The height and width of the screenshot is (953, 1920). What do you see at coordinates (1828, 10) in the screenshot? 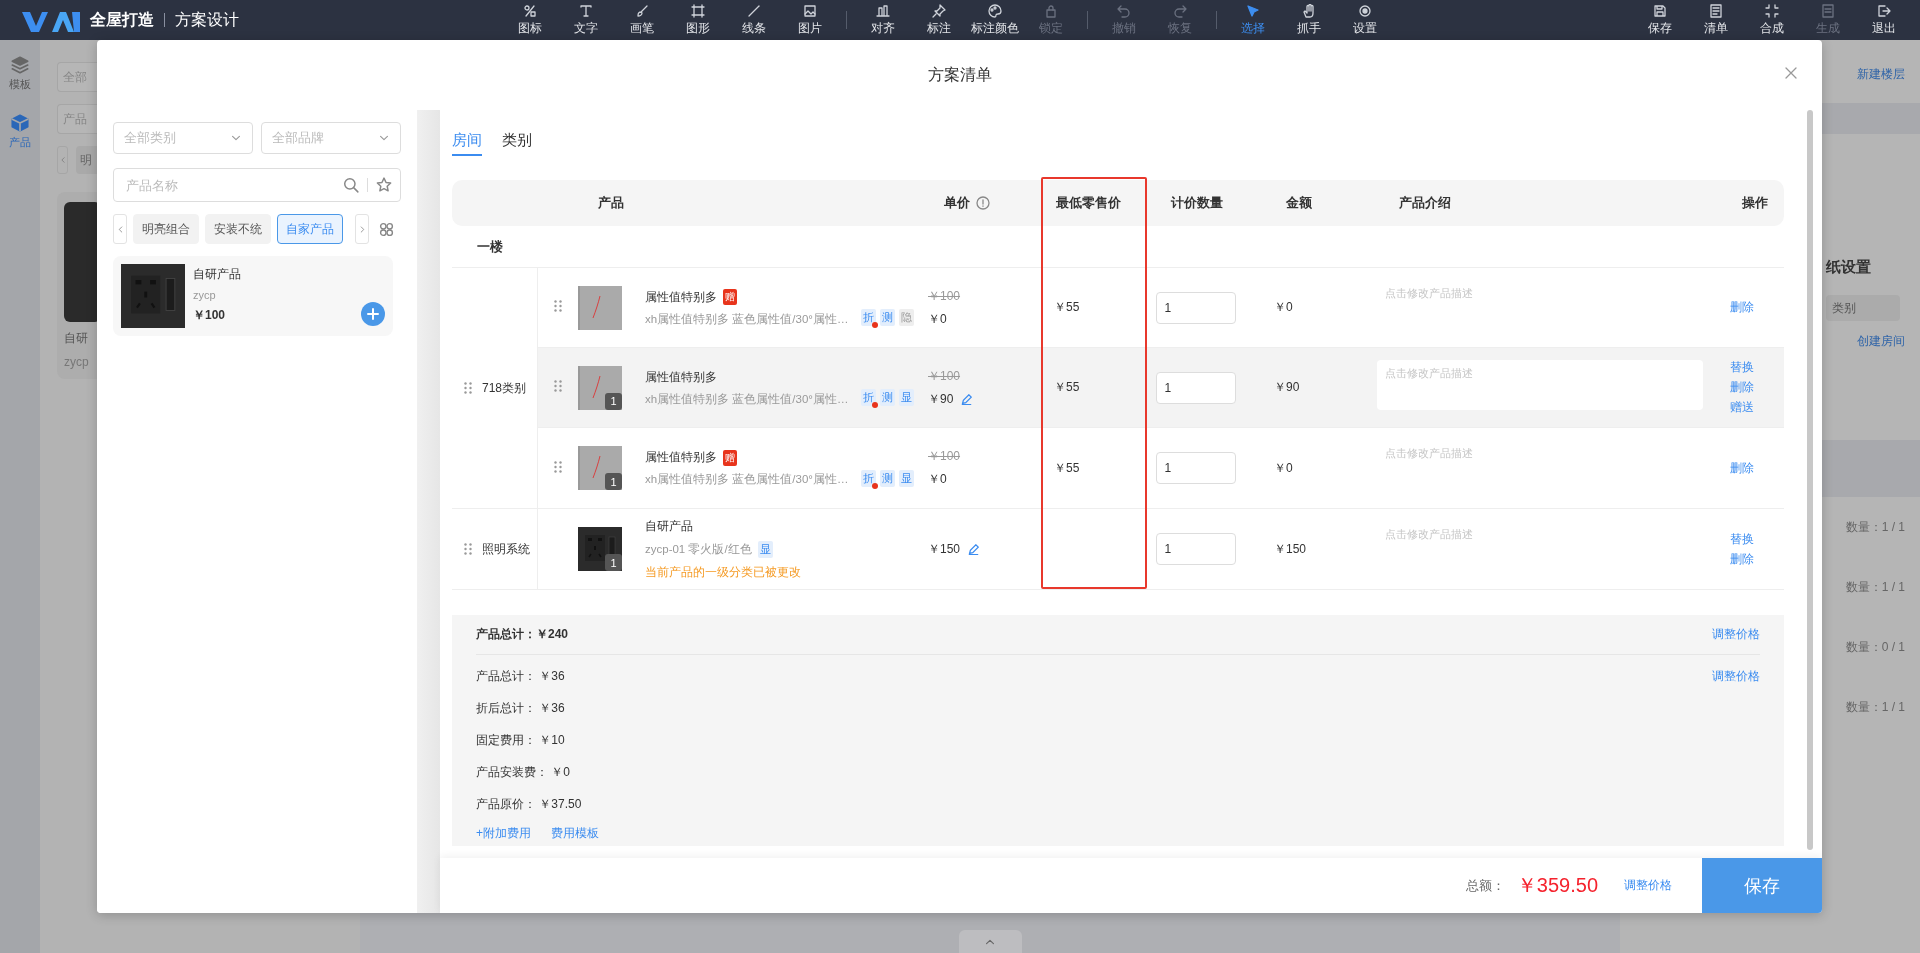
I see `document-icon` at bounding box center [1828, 10].